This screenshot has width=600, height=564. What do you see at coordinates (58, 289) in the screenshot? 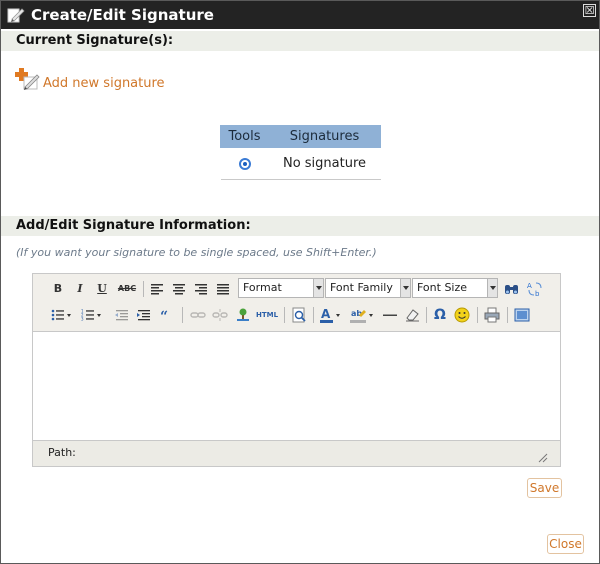
I see `bold-button: B` at bounding box center [58, 289].